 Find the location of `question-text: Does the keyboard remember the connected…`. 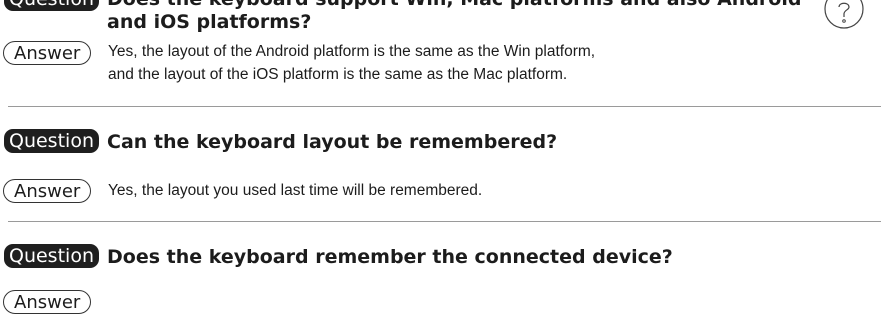

question-text: Does the keyboard remember the connected… is located at coordinates (390, 257).